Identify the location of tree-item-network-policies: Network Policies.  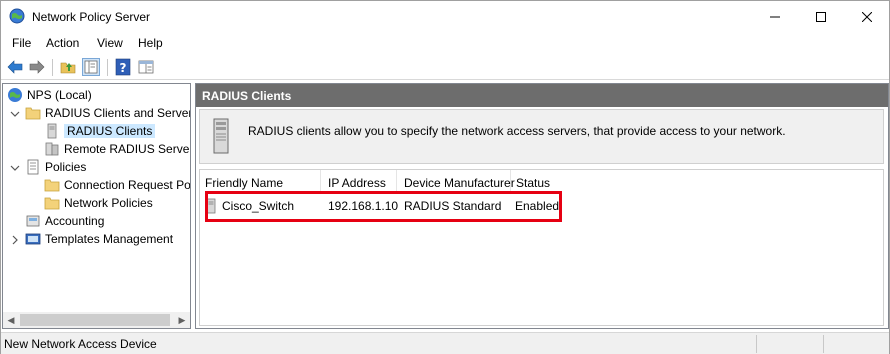
(98, 203).